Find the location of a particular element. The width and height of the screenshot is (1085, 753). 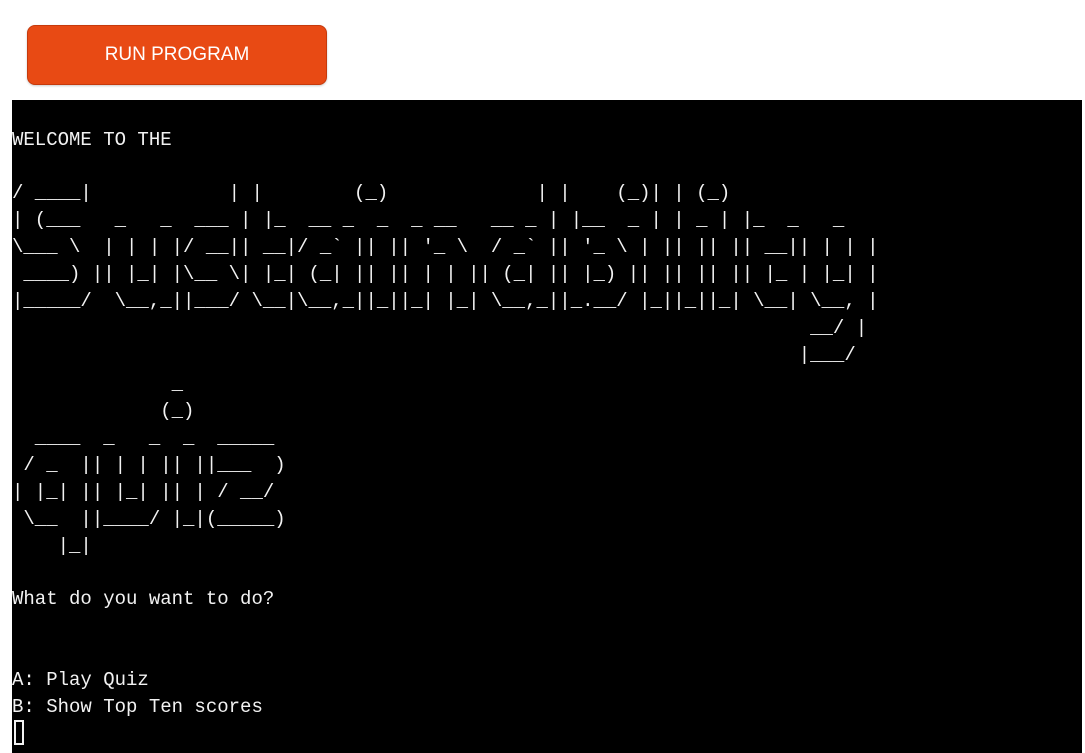

welcome-text: WELCOME TO THE is located at coordinates (92, 140).